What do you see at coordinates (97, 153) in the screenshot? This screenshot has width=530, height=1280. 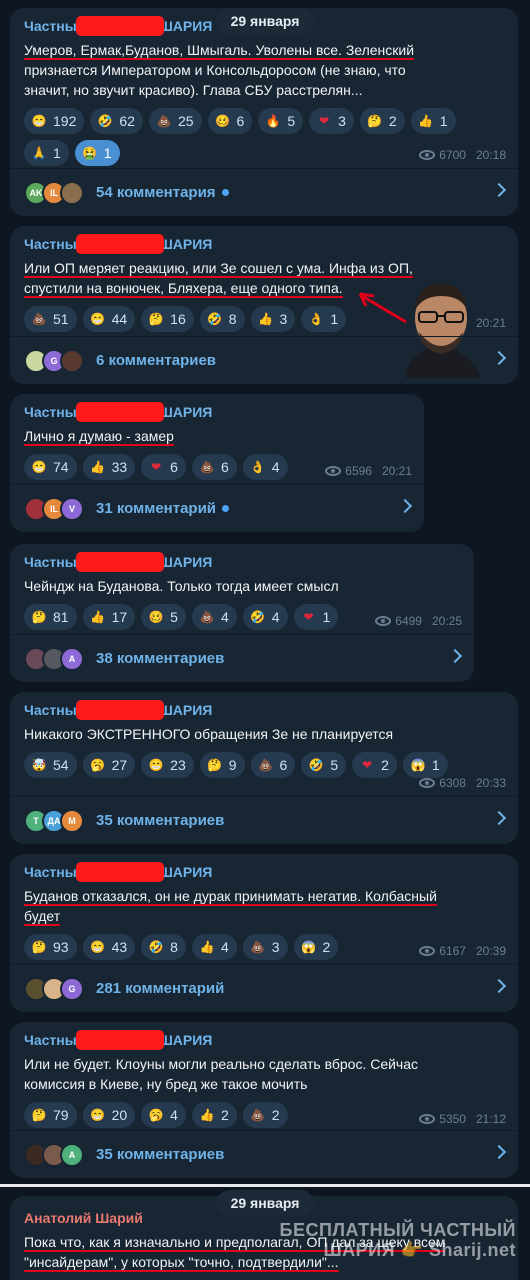 I see `reaction-button: 🤮 1` at bounding box center [97, 153].